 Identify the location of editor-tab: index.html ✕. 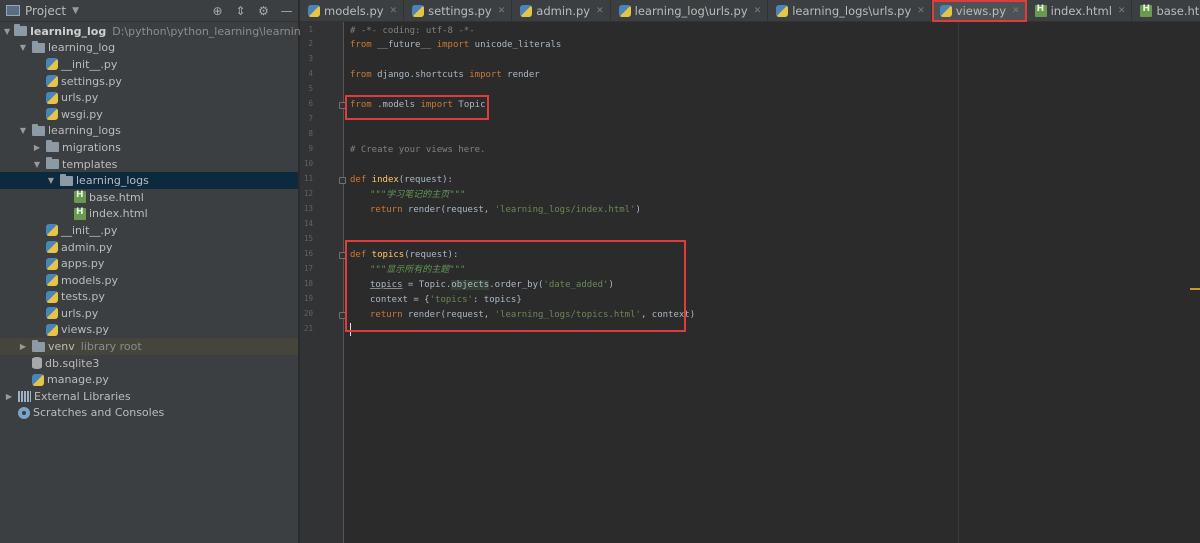
(1080, 11).